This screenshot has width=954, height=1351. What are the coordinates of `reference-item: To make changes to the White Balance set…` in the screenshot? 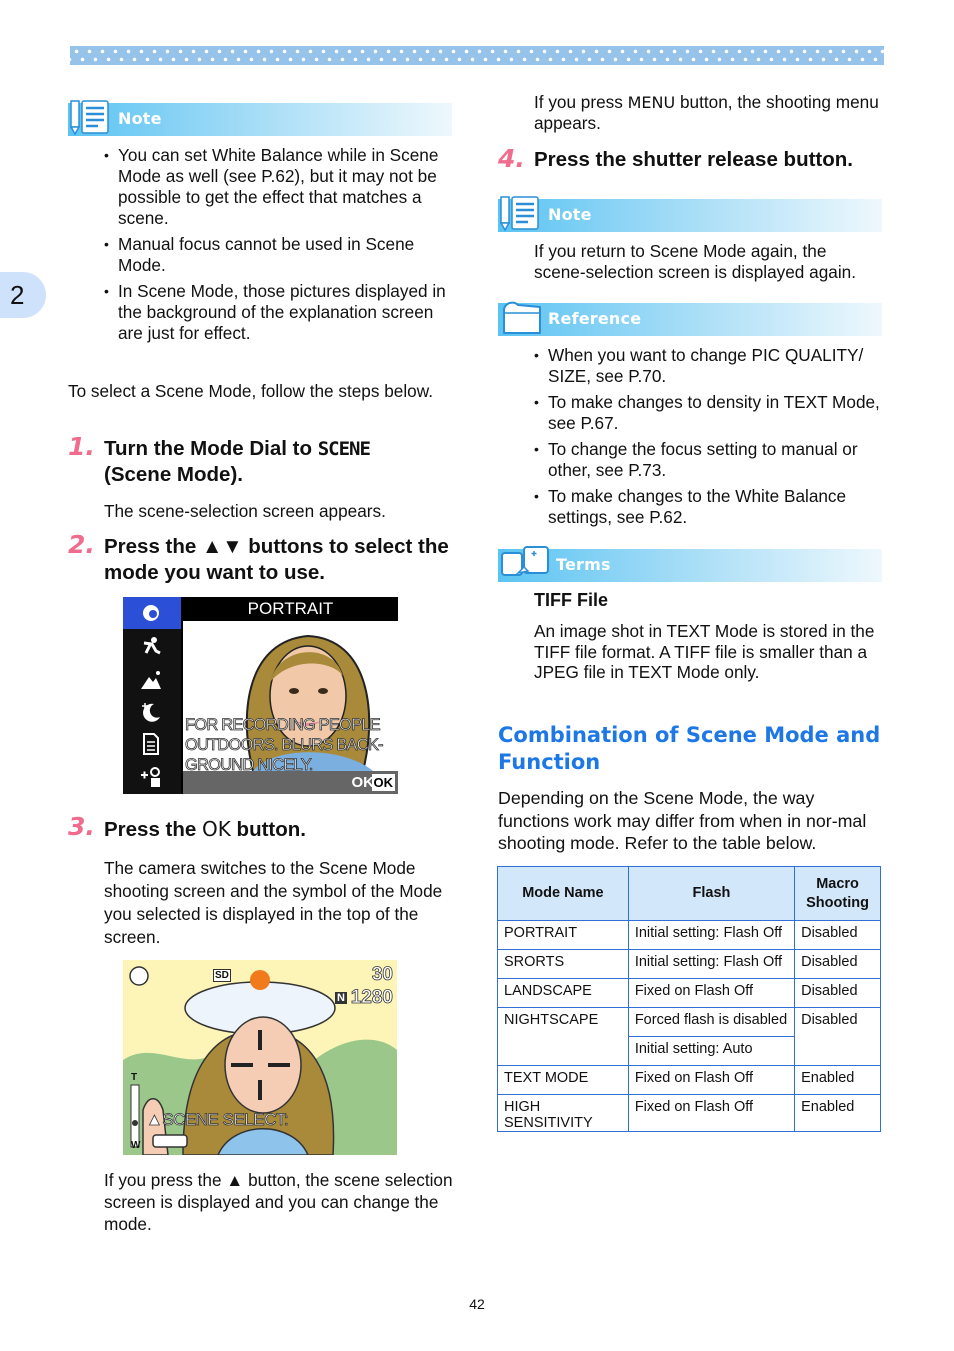 It's located at (709, 507).